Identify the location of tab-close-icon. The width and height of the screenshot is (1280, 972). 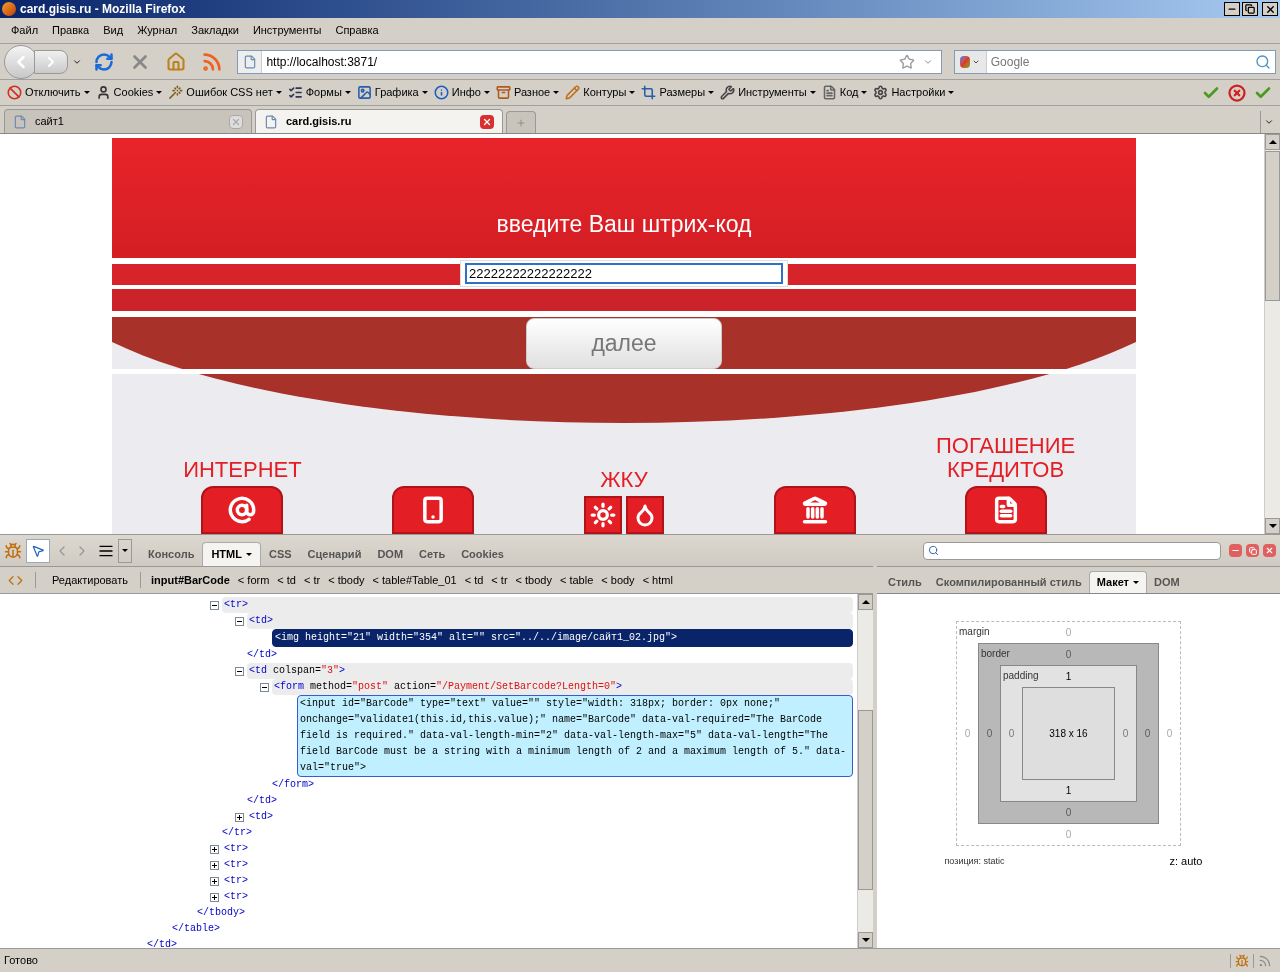
(487, 121).